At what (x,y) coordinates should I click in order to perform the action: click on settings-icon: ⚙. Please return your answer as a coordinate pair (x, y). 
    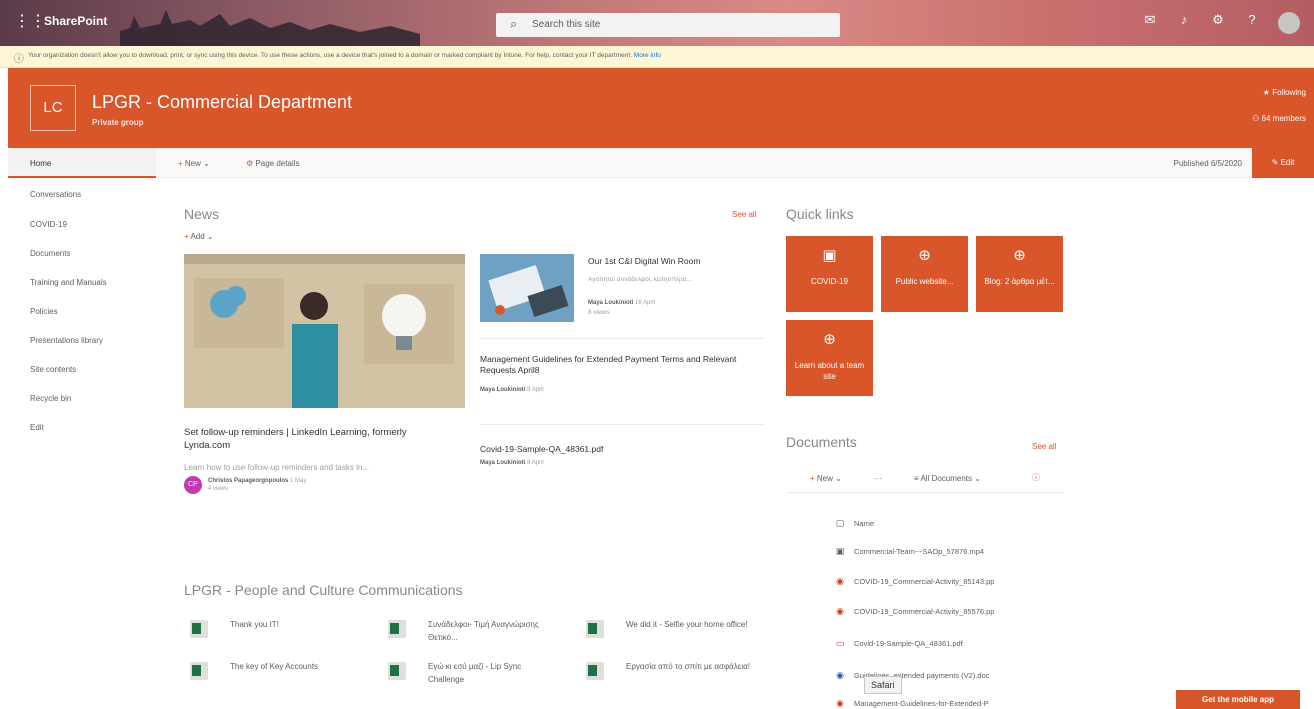
    Looking at the image, I should click on (1218, 23).